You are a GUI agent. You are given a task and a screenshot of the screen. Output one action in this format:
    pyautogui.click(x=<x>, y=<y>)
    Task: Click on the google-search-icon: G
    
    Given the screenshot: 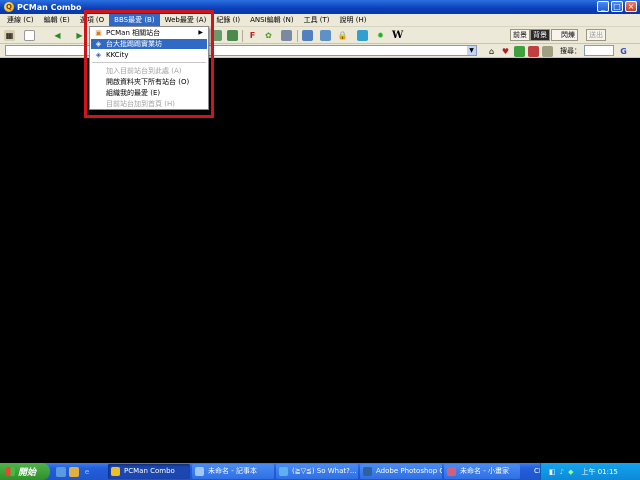 What is the action you would take?
    pyautogui.click(x=623, y=51)
    